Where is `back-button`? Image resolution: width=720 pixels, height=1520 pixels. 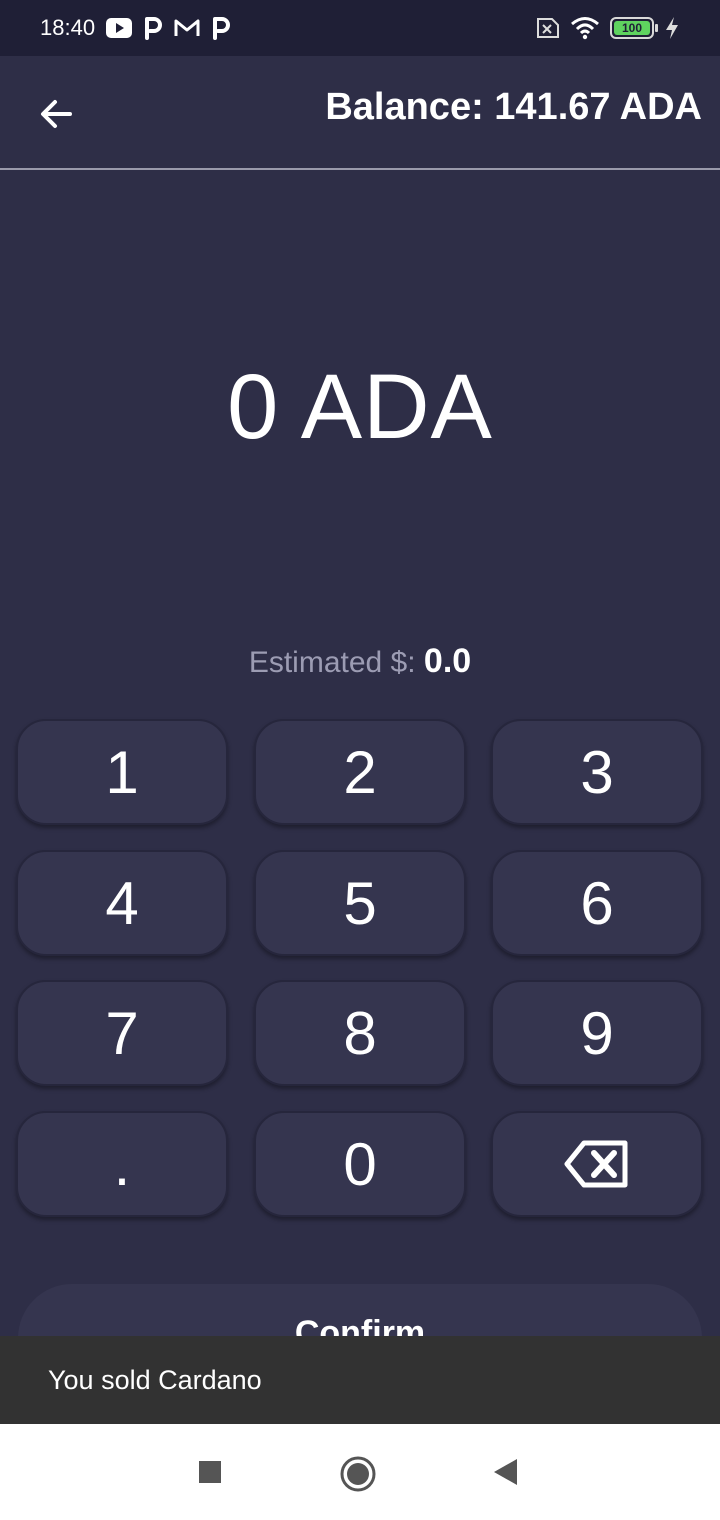 back-button is located at coordinates (56, 114).